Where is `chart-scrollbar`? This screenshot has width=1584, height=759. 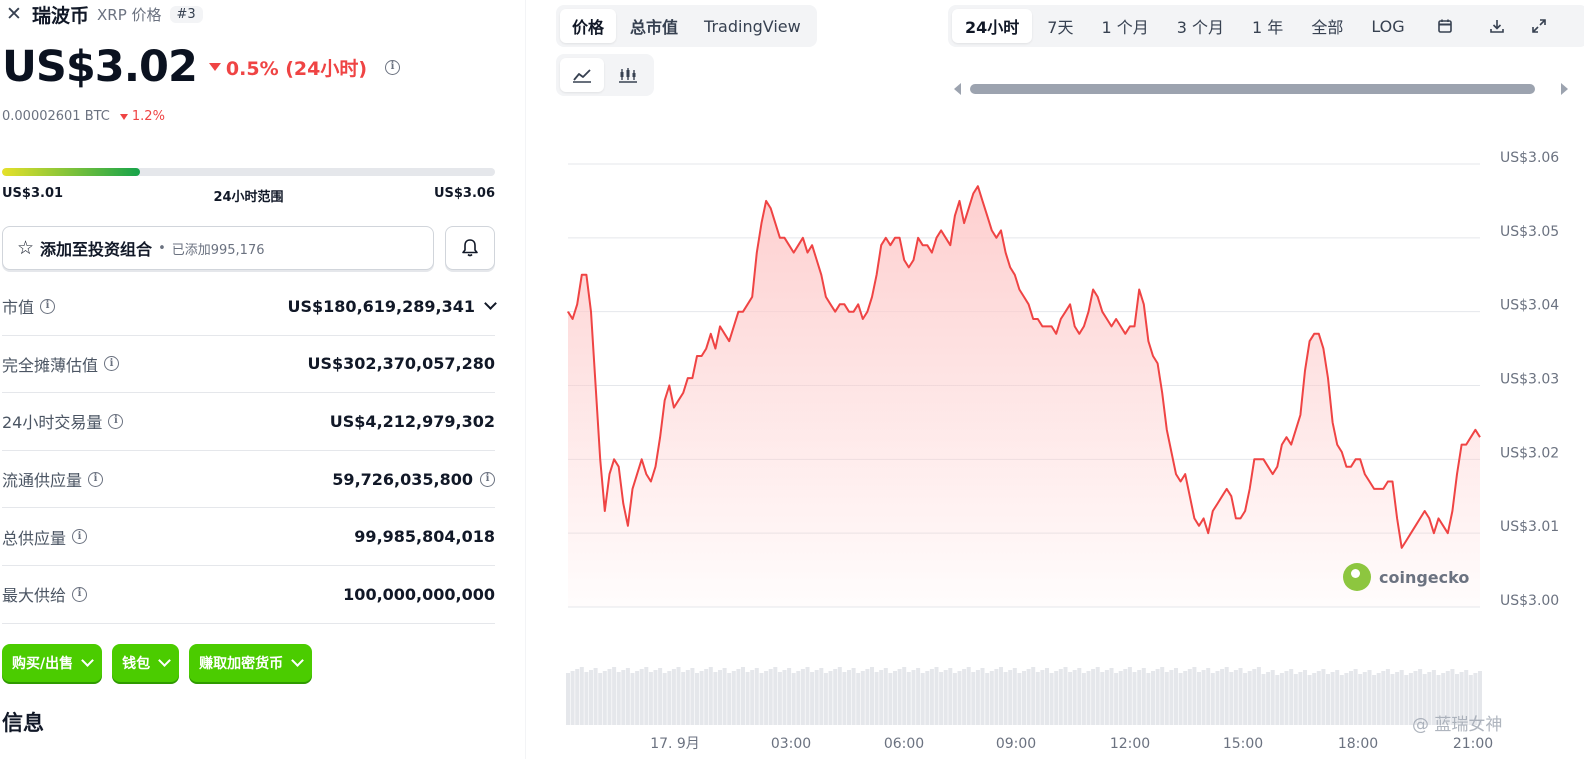 chart-scrollbar is located at coordinates (1267, 89).